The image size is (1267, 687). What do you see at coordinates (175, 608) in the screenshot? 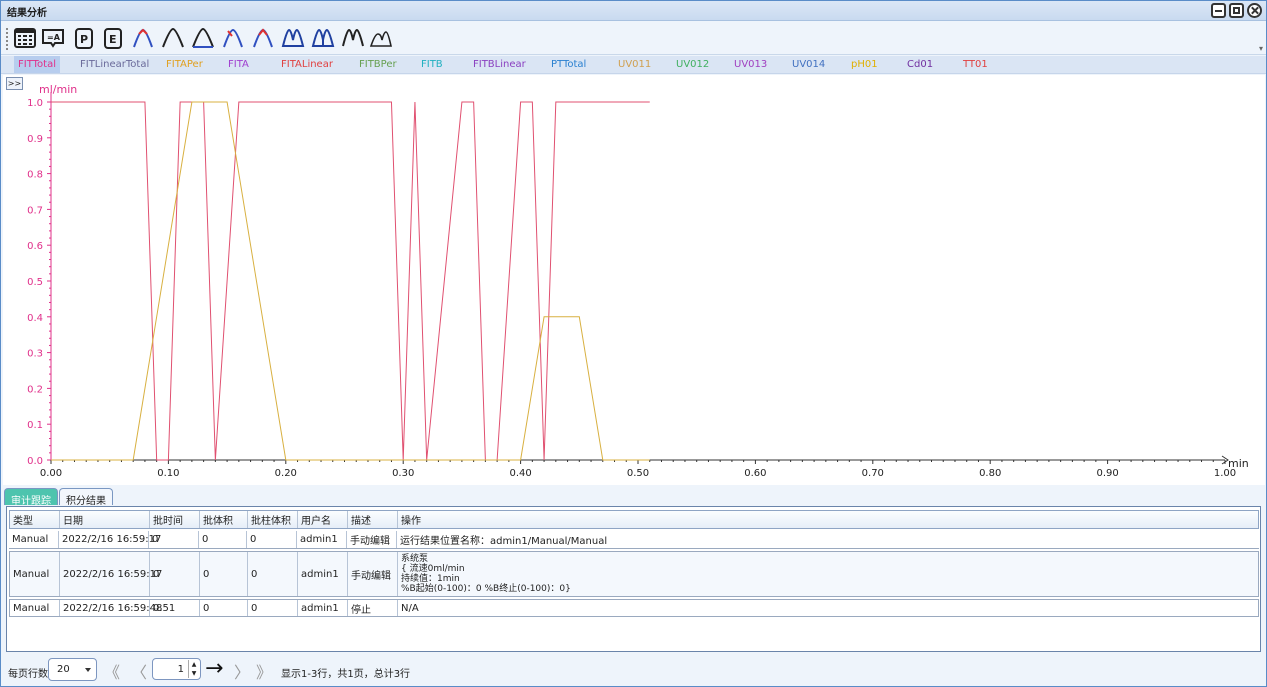
I see `cell-batch-time: 0.51` at bounding box center [175, 608].